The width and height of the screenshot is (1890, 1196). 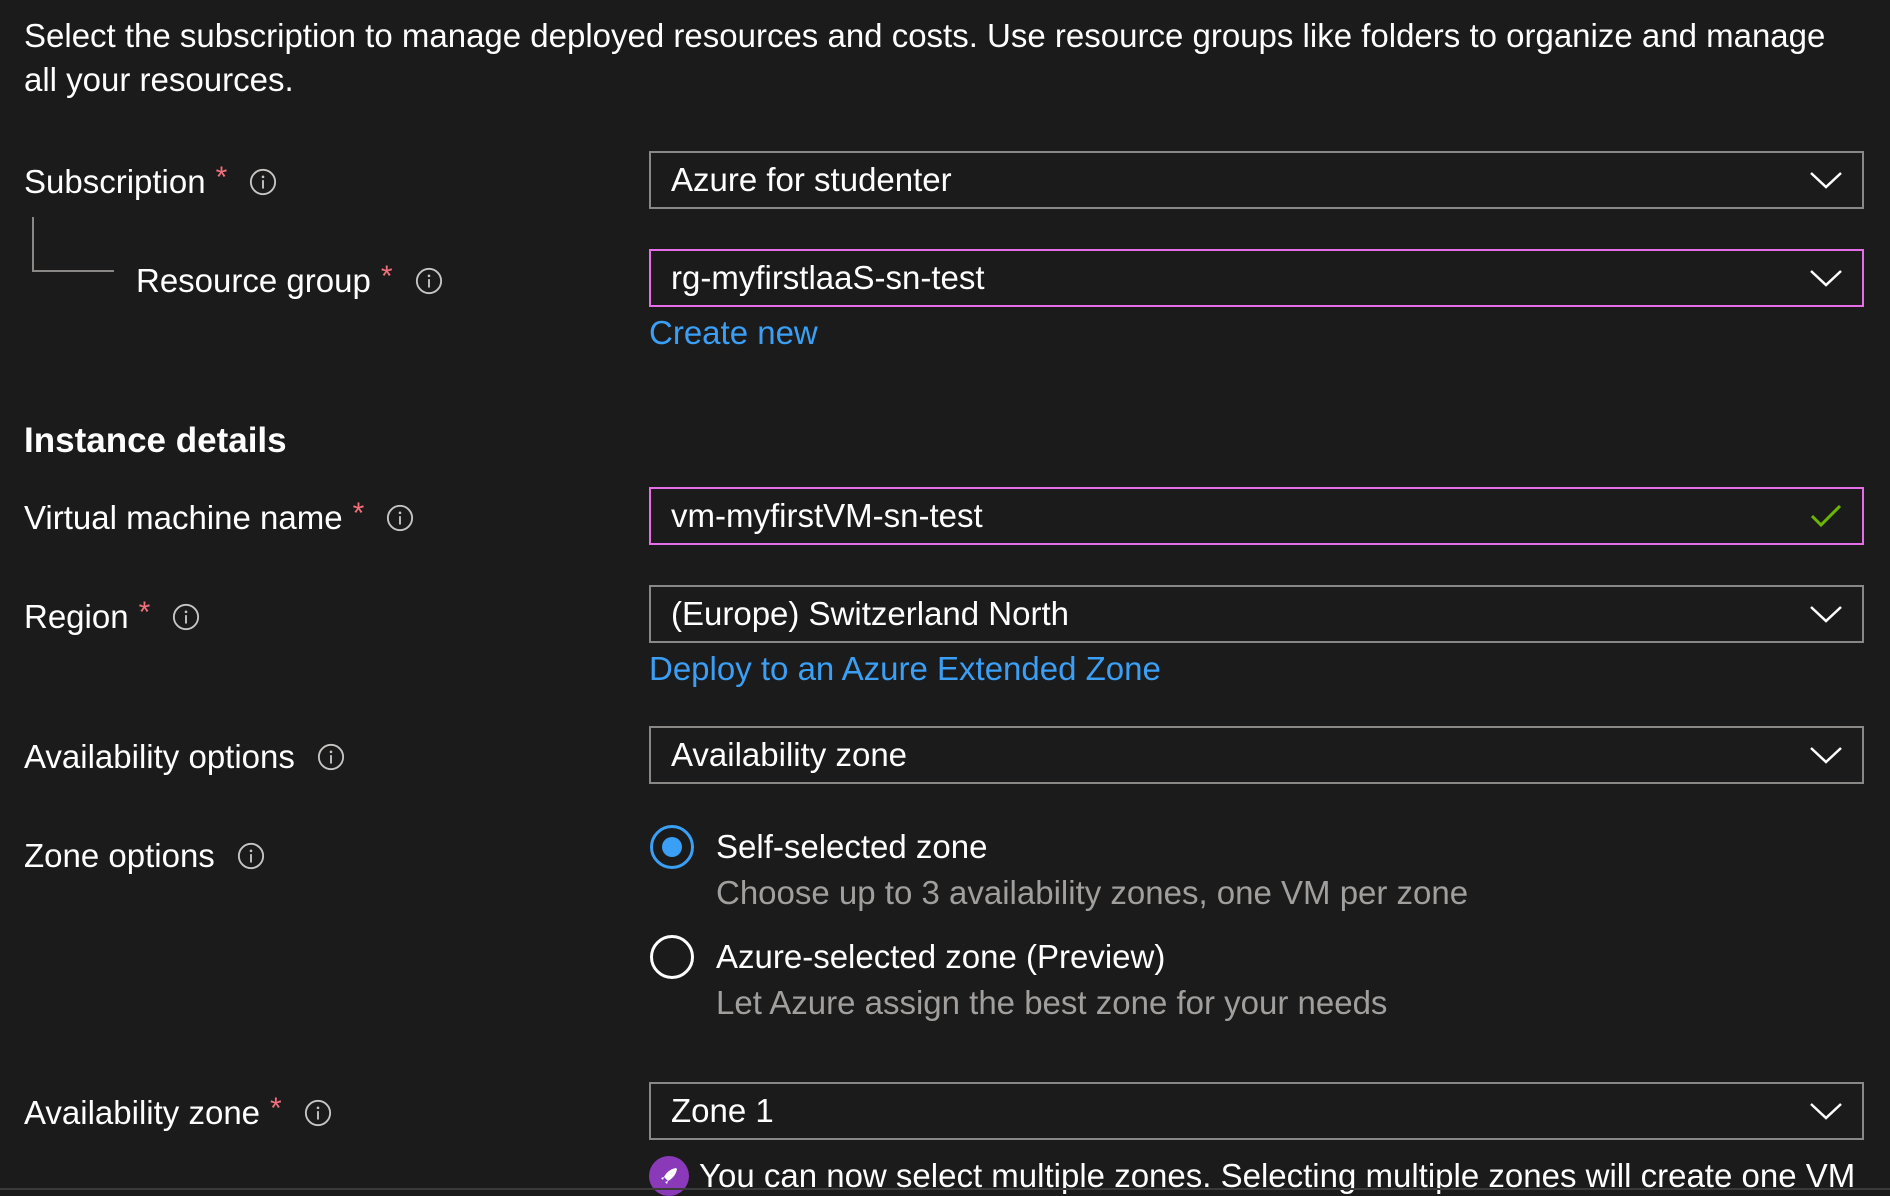 What do you see at coordinates (253, 280) in the screenshot?
I see `resource-group-label: Resource group` at bounding box center [253, 280].